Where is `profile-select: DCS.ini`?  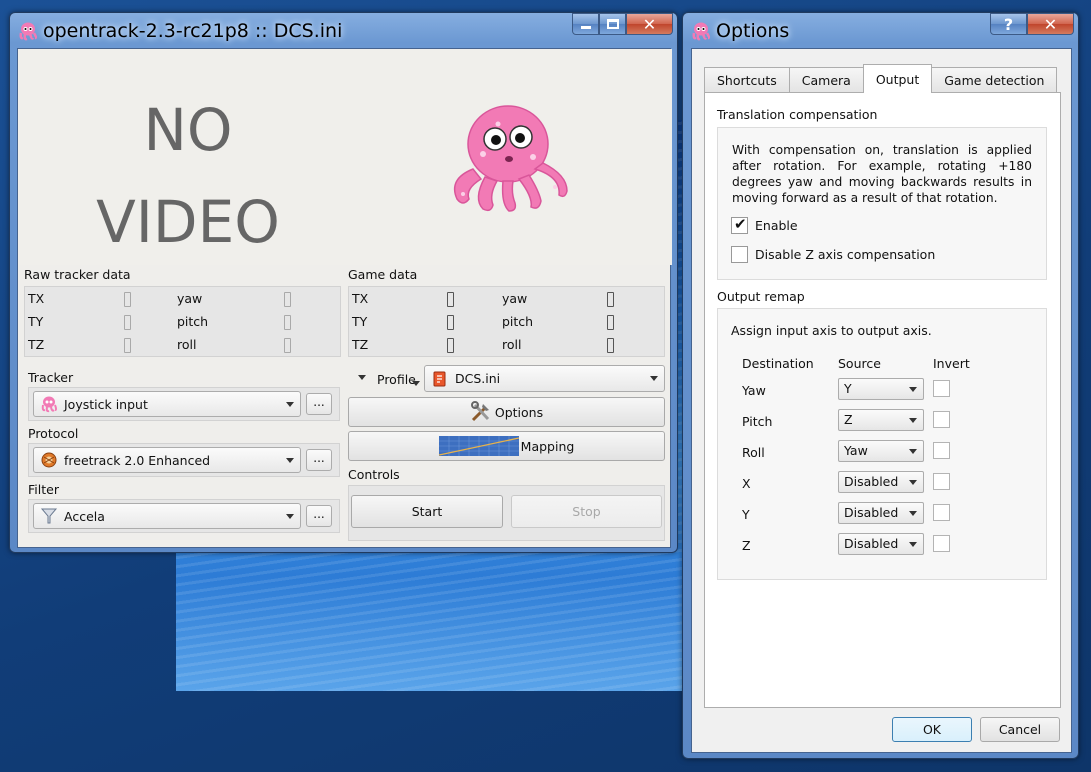
profile-select: DCS.ini is located at coordinates (544, 378).